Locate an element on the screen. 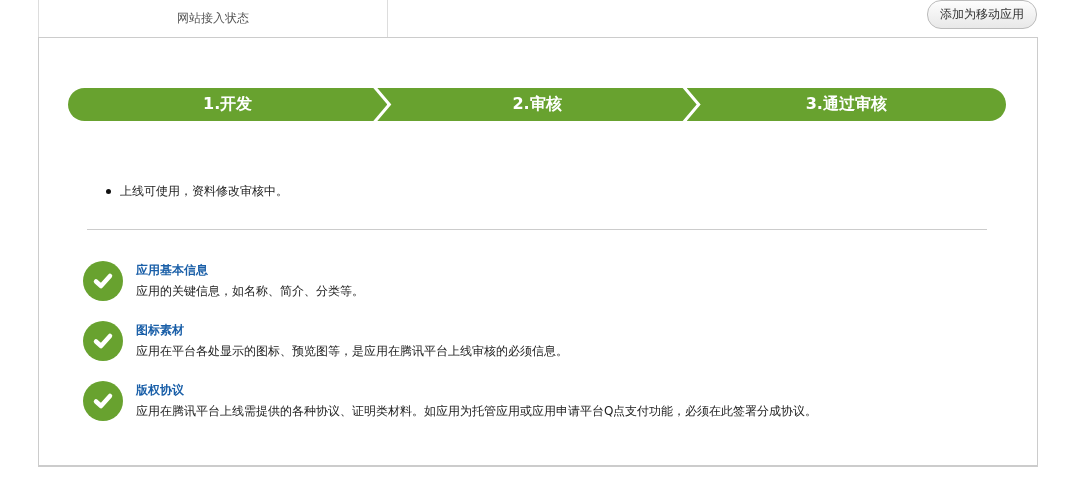 Image resolution: width=1071 pixels, height=477 pixels. progress-step: 1.开发 is located at coordinates (228, 104).